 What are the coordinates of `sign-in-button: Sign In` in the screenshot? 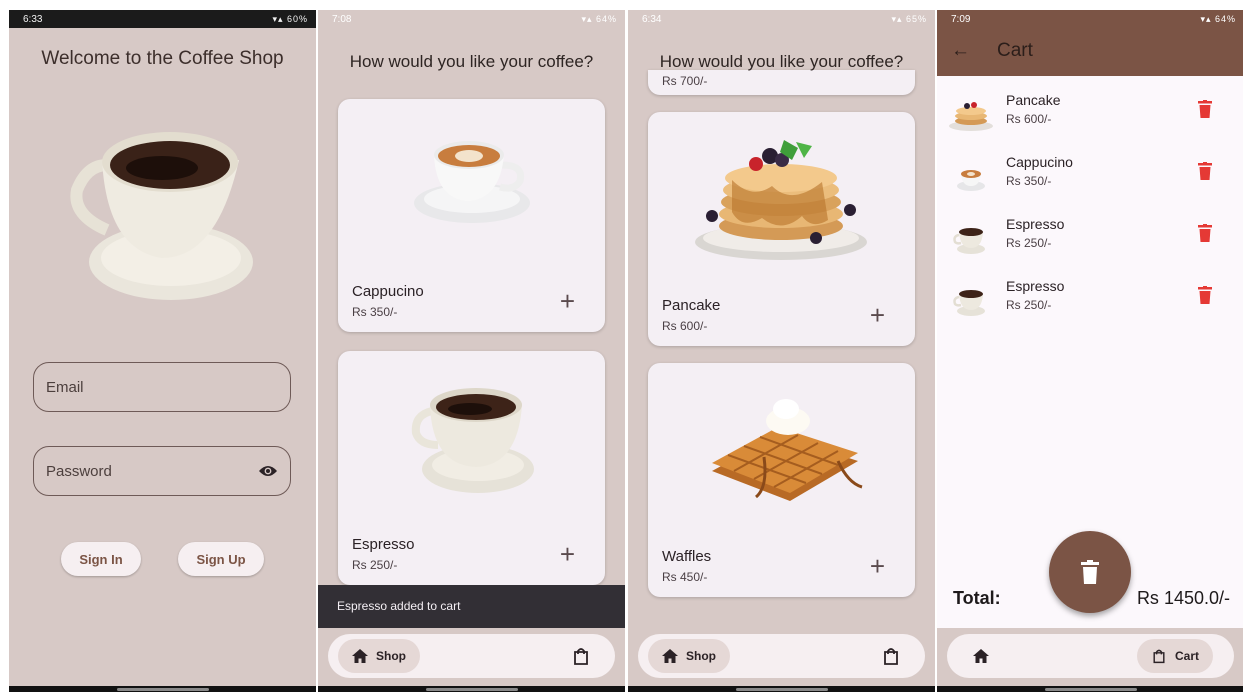 It's located at (101, 559).